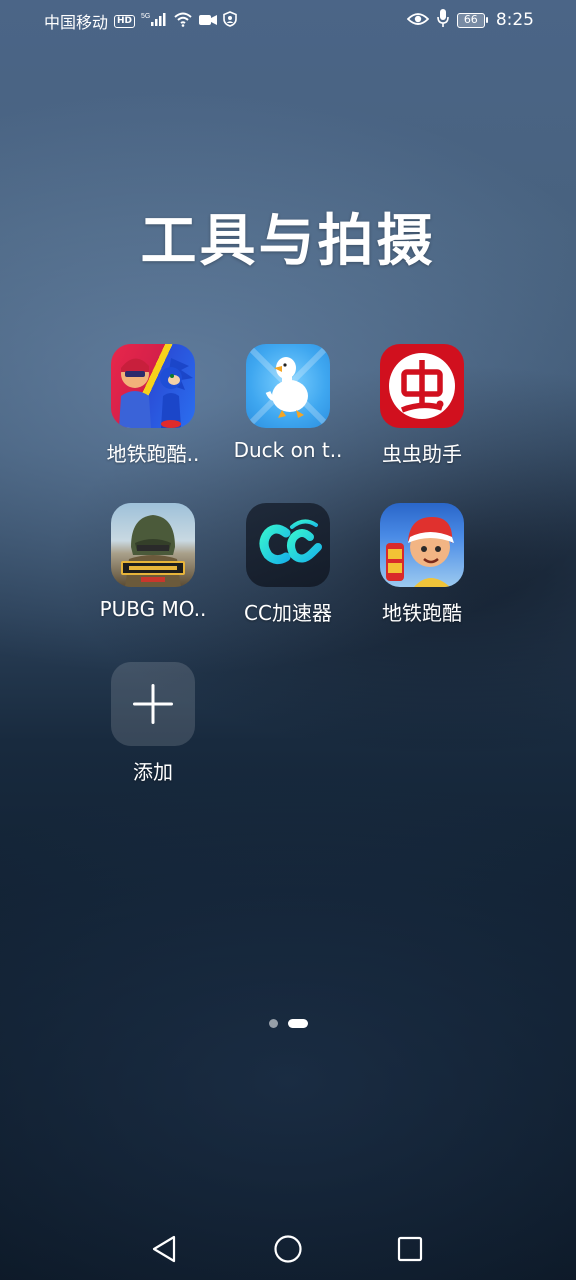 The image size is (576, 1280). Describe the element at coordinates (153, 772) in the screenshot. I see `add-label: 添加` at that location.